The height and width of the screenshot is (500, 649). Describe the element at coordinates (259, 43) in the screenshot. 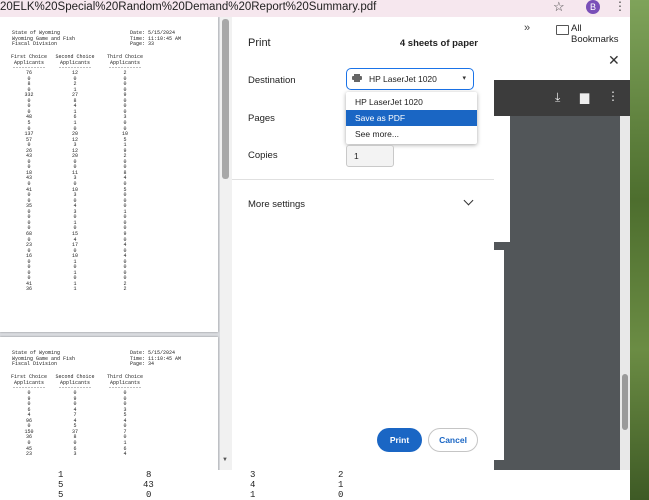

I see `dialog-title: Print` at that location.